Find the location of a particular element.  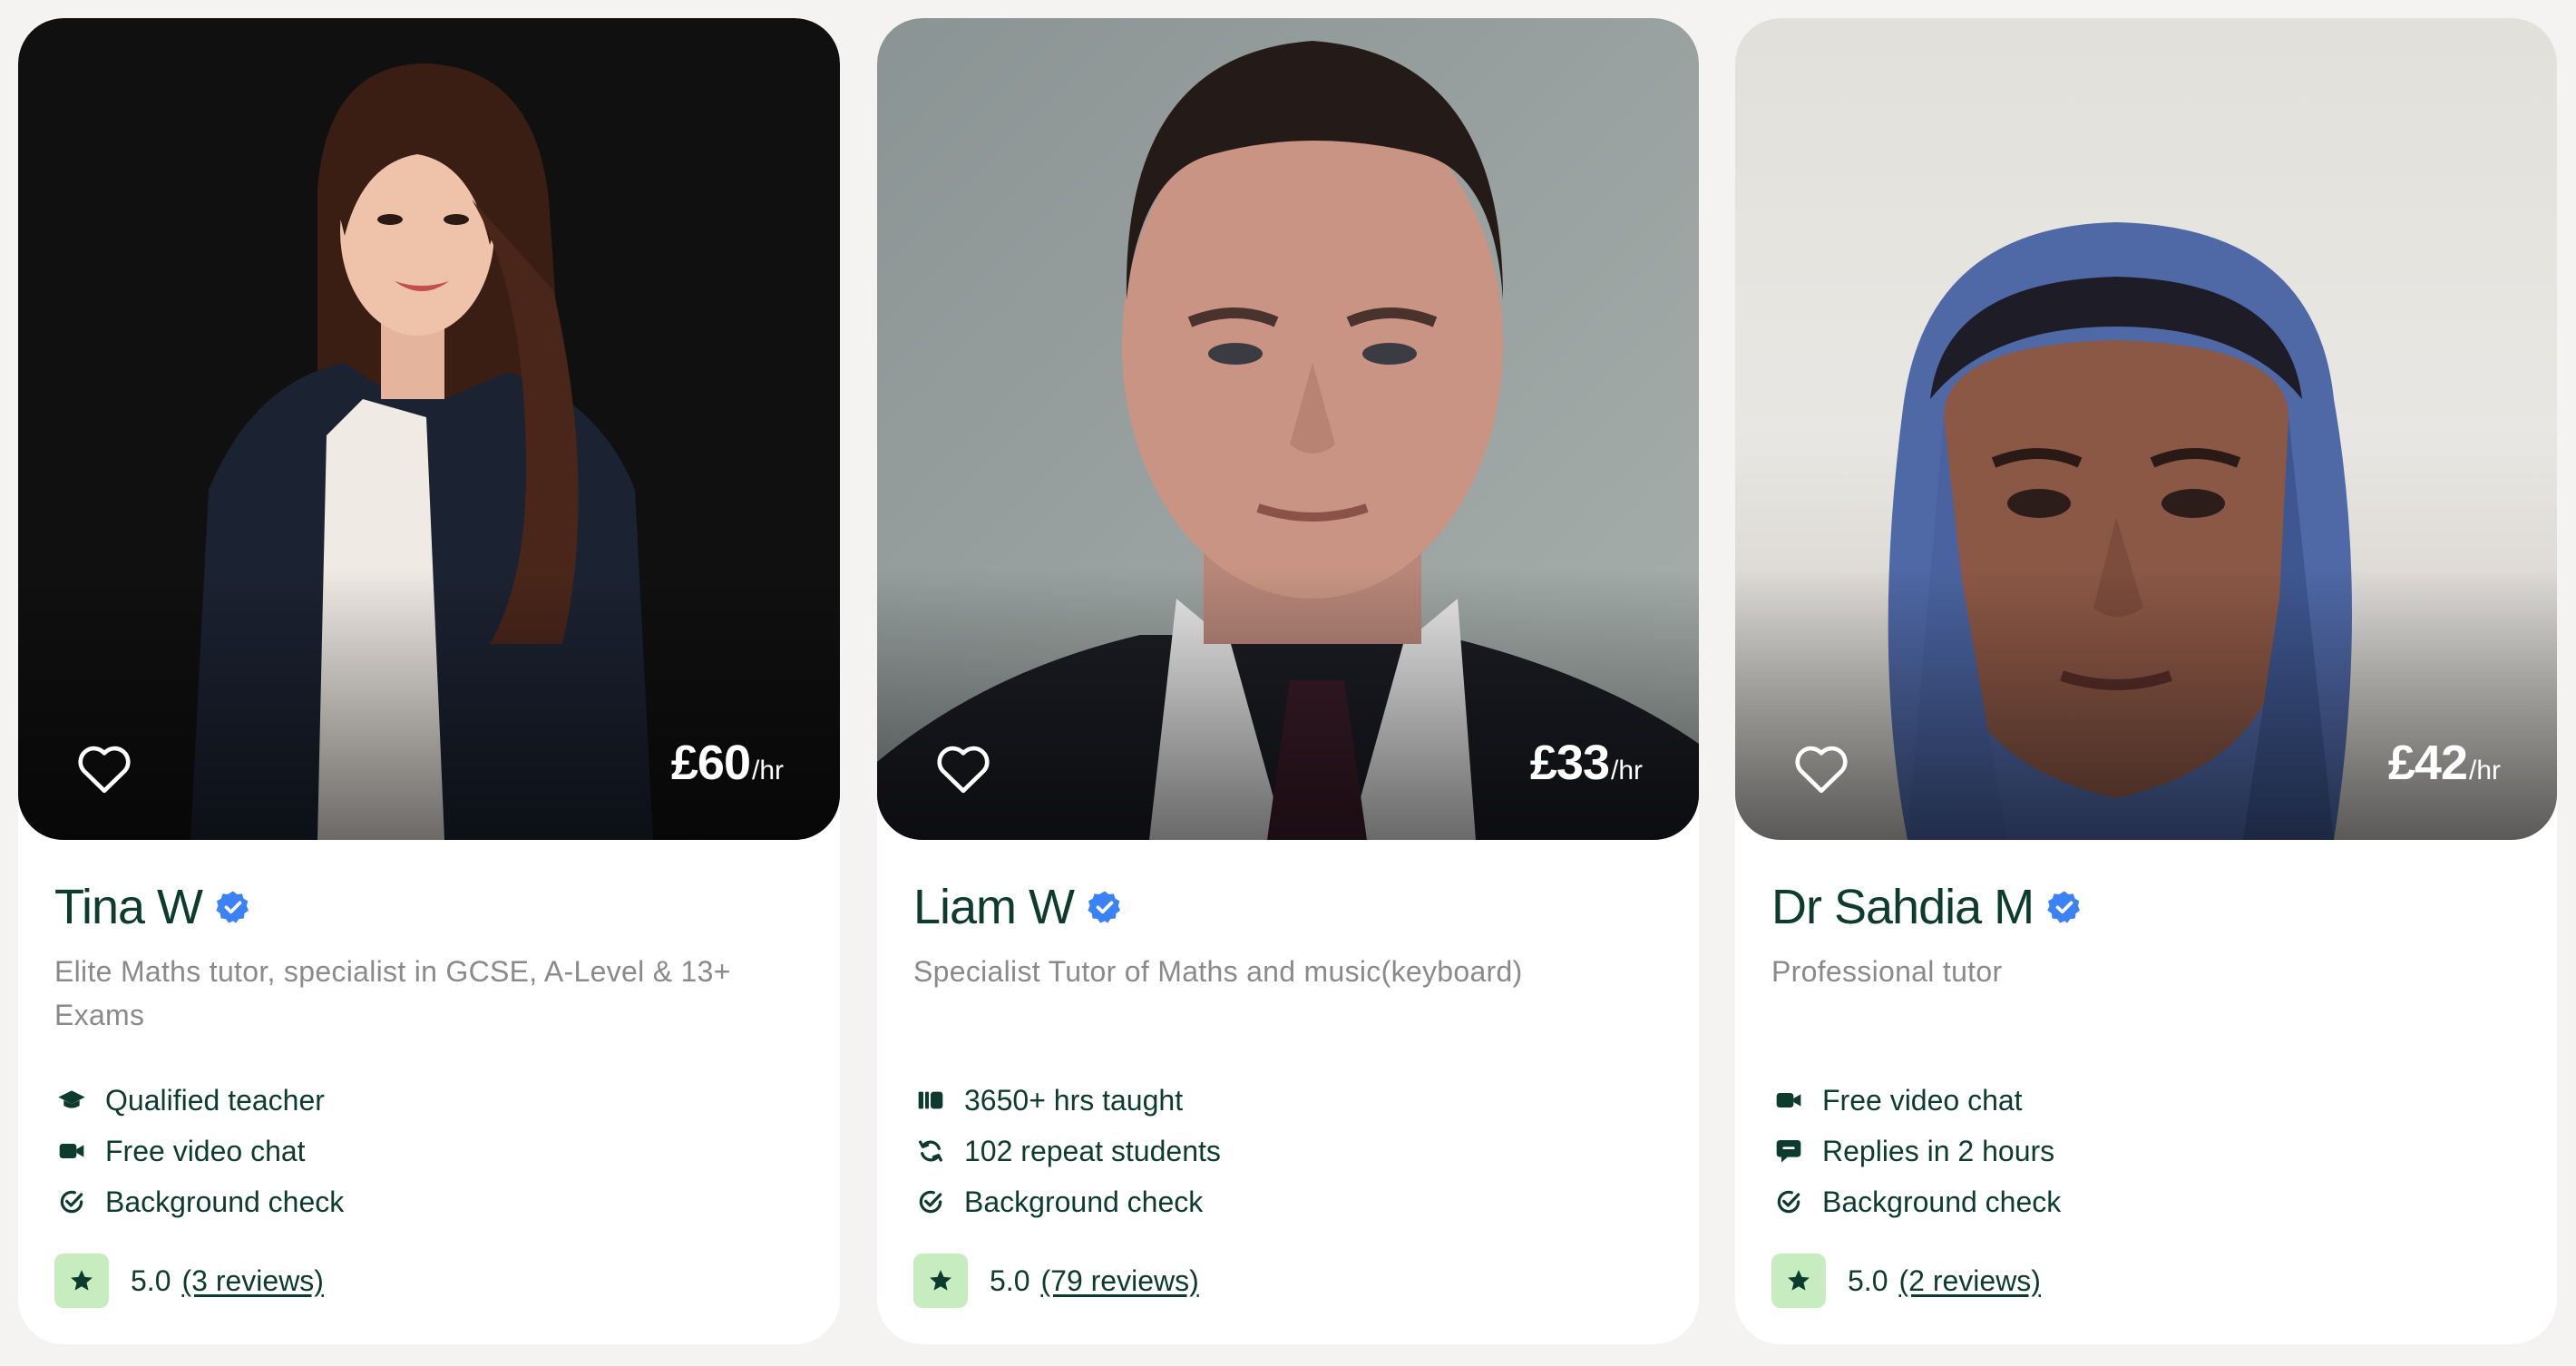

reviews-link: (3 reviews) is located at coordinates (252, 1281).